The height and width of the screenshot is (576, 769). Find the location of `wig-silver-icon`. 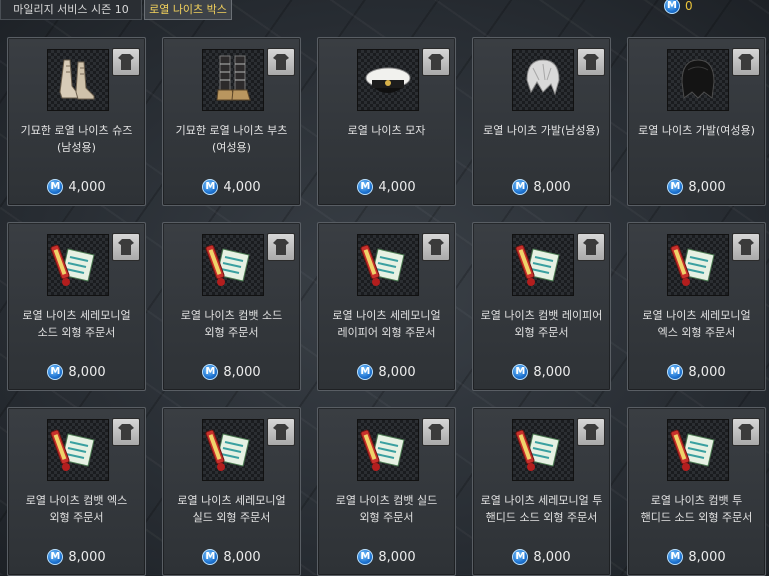

wig-silver-icon is located at coordinates (543, 80).